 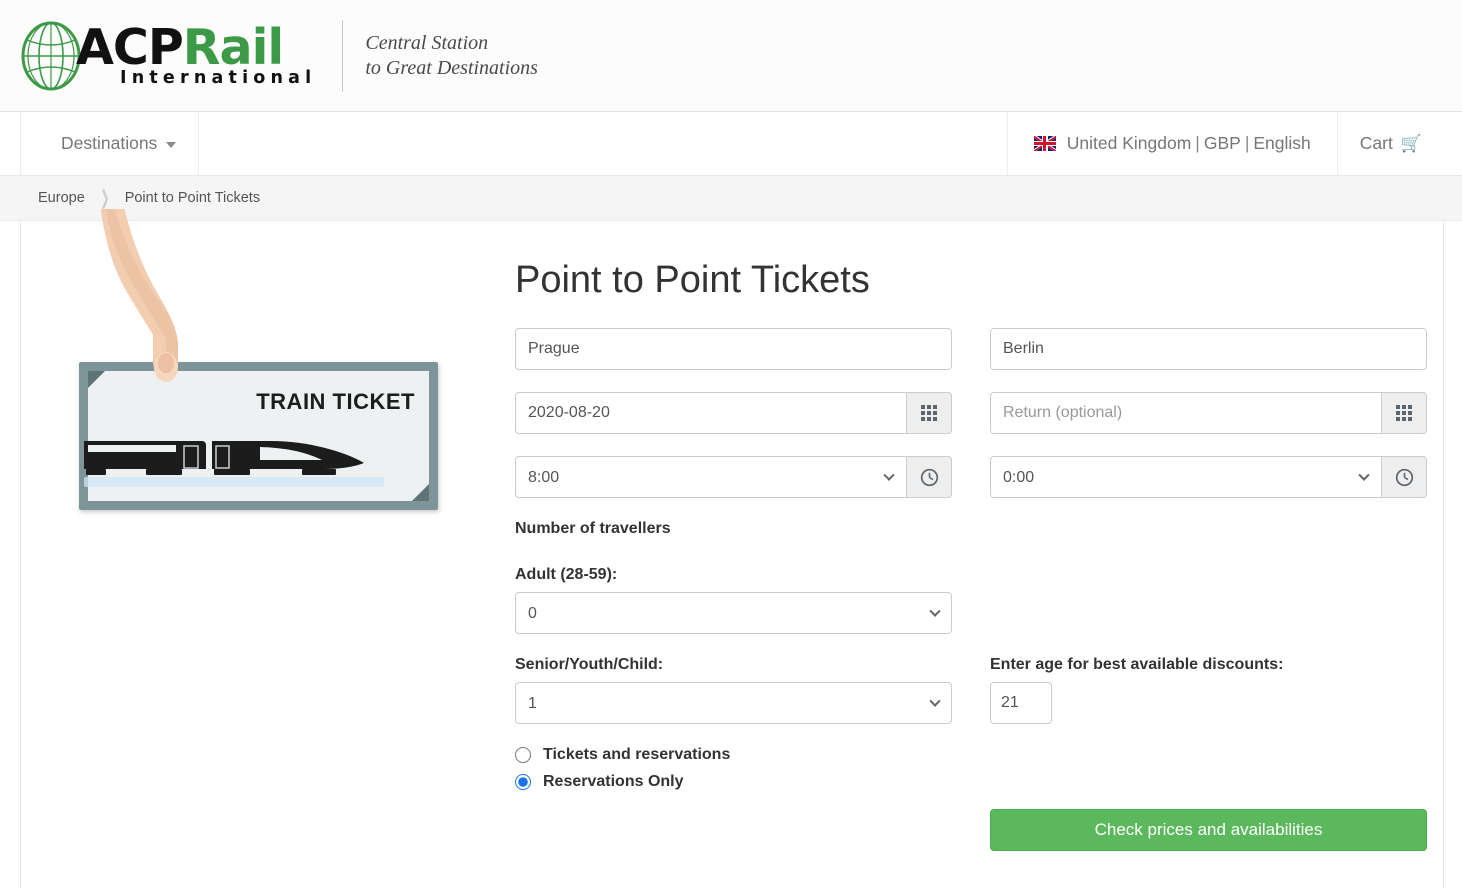 I want to click on nav-destinations-dropdown: Destinations, so click(x=110, y=143).